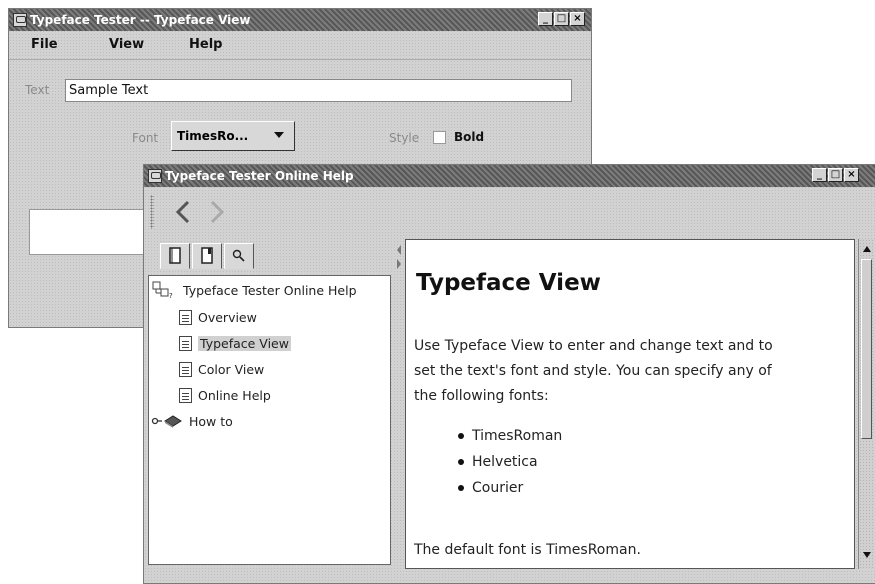  What do you see at coordinates (145, 138) in the screenshot?
I see `font-label: Font` at bounding box center [145, 138].